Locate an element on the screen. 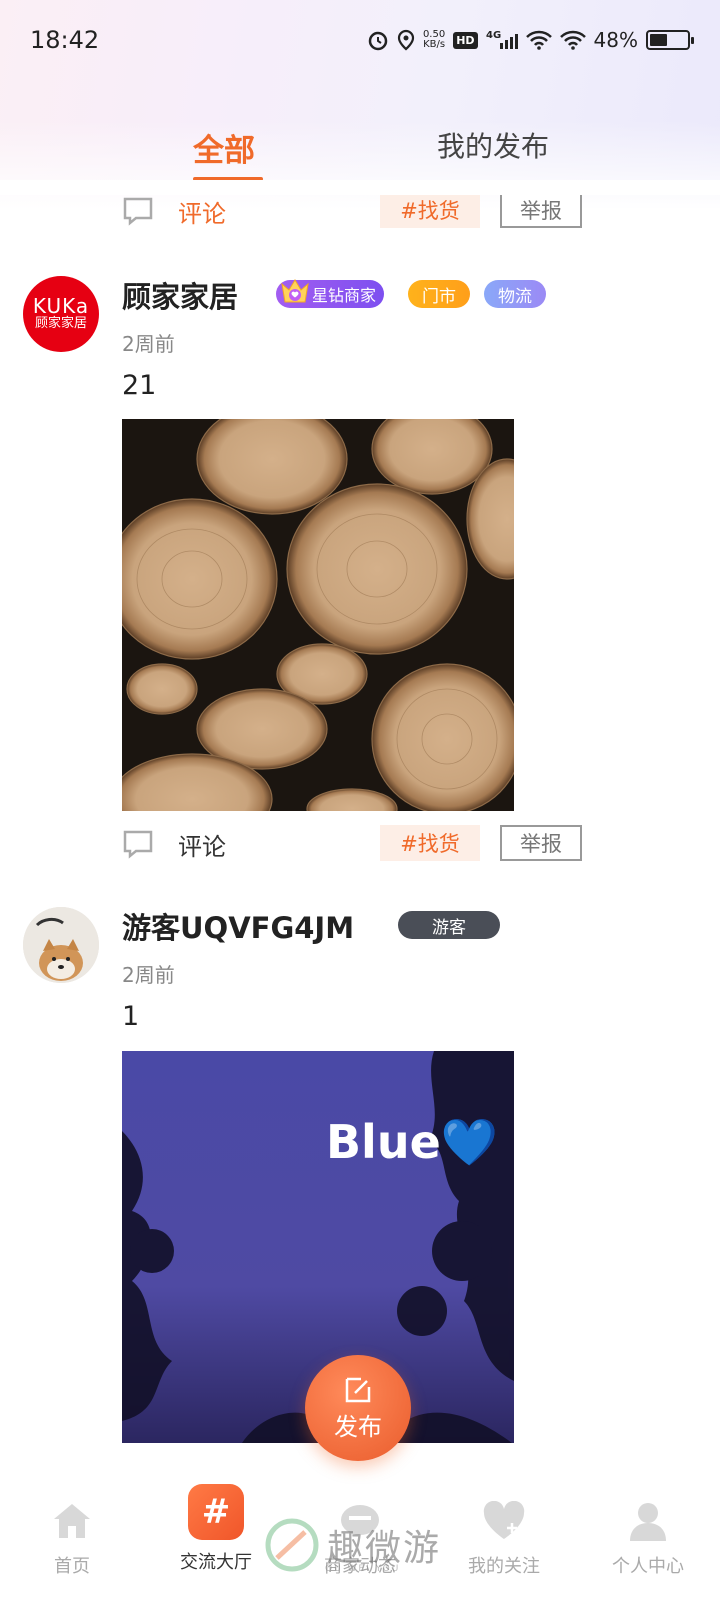  tab-mask is located at coordinates (360, 187).